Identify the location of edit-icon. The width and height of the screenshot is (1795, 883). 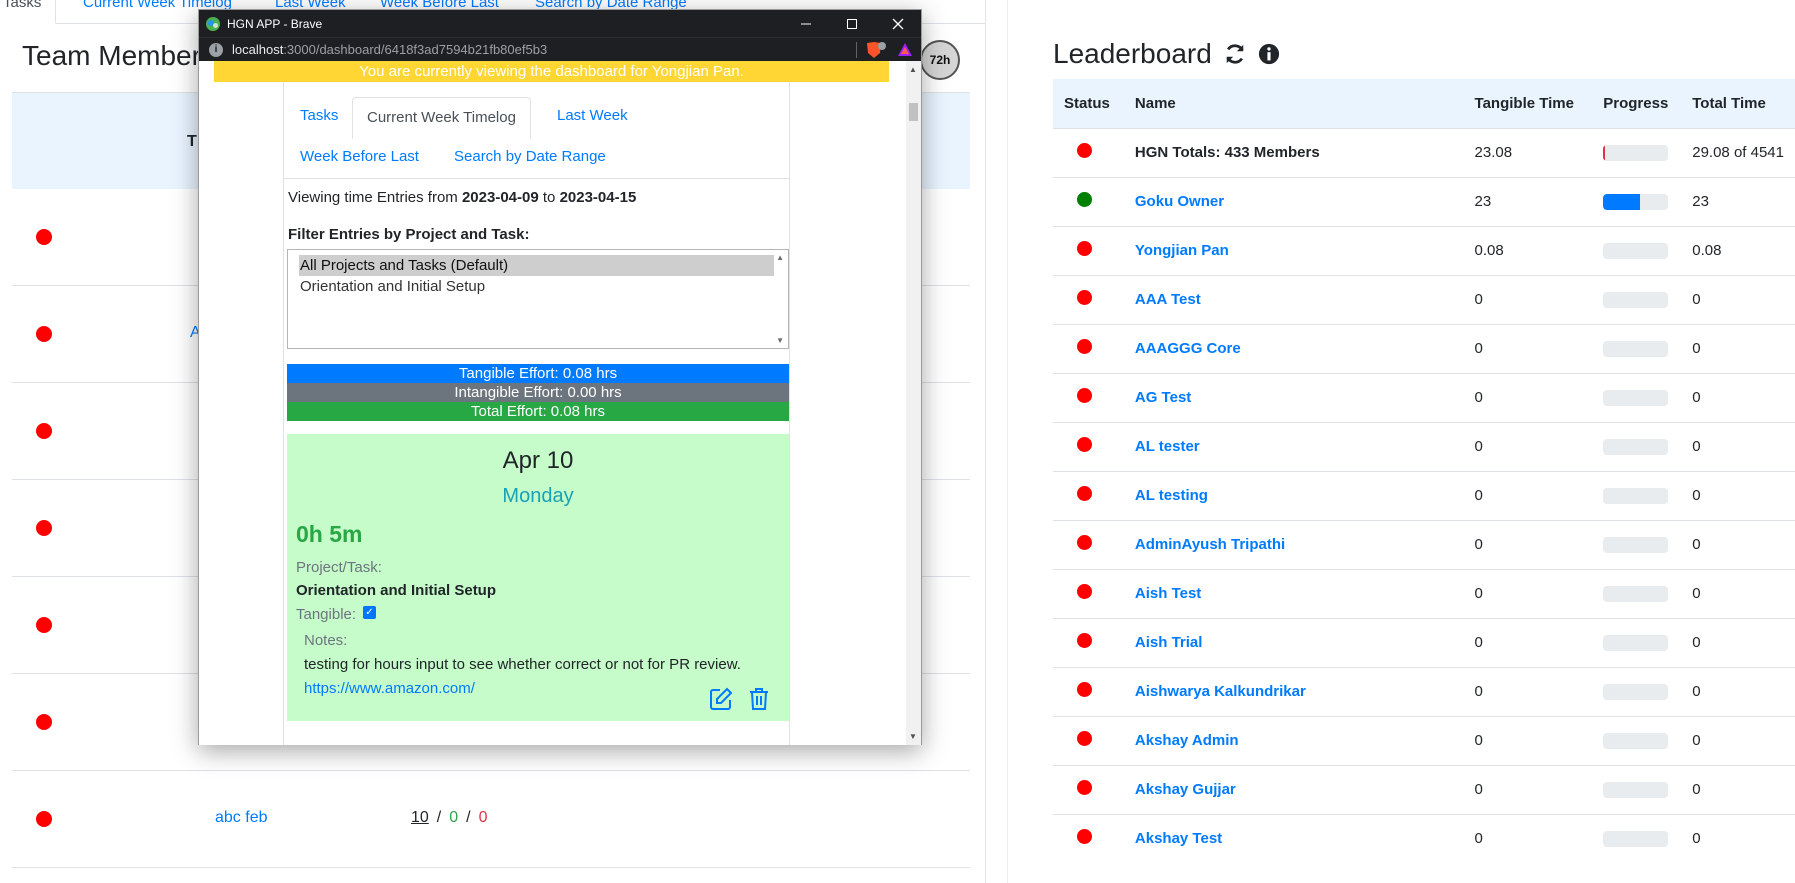
(721, 699).